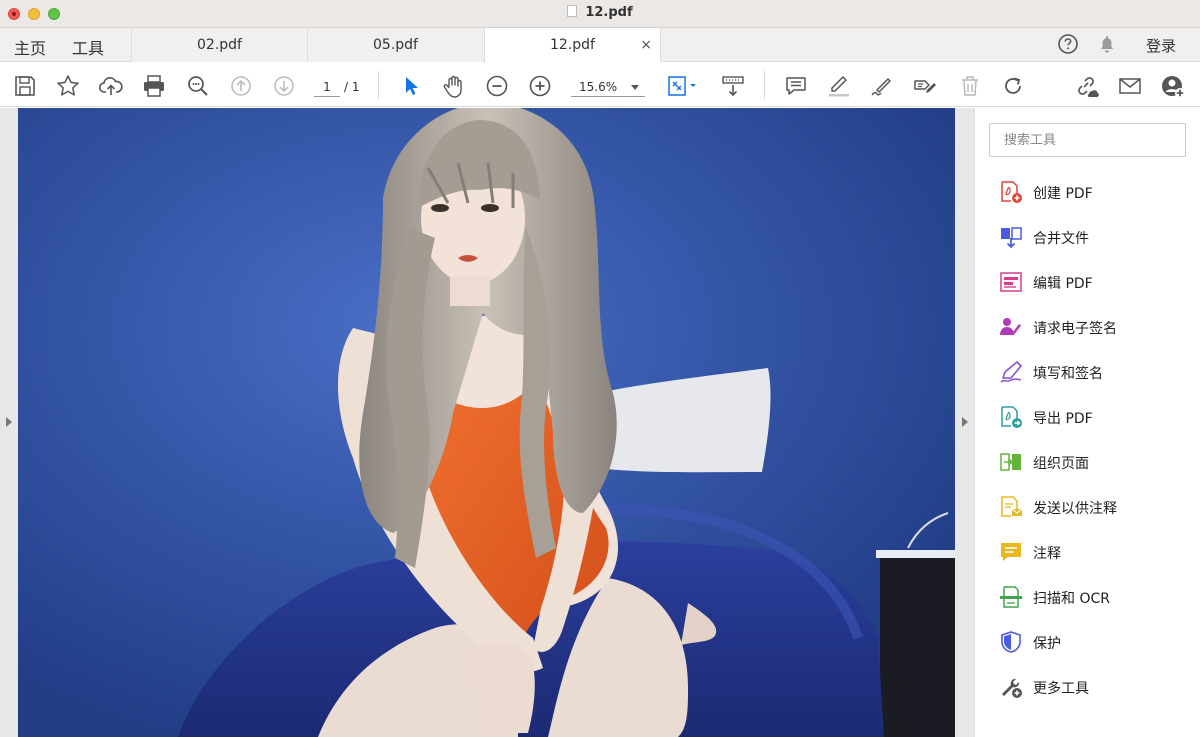 The width and height of the screenshot is (1200, 737). What do you see at coordinates (1013, 86) in the screenshot?
I see `rotate-icon` at bounding box center [1013, 86].